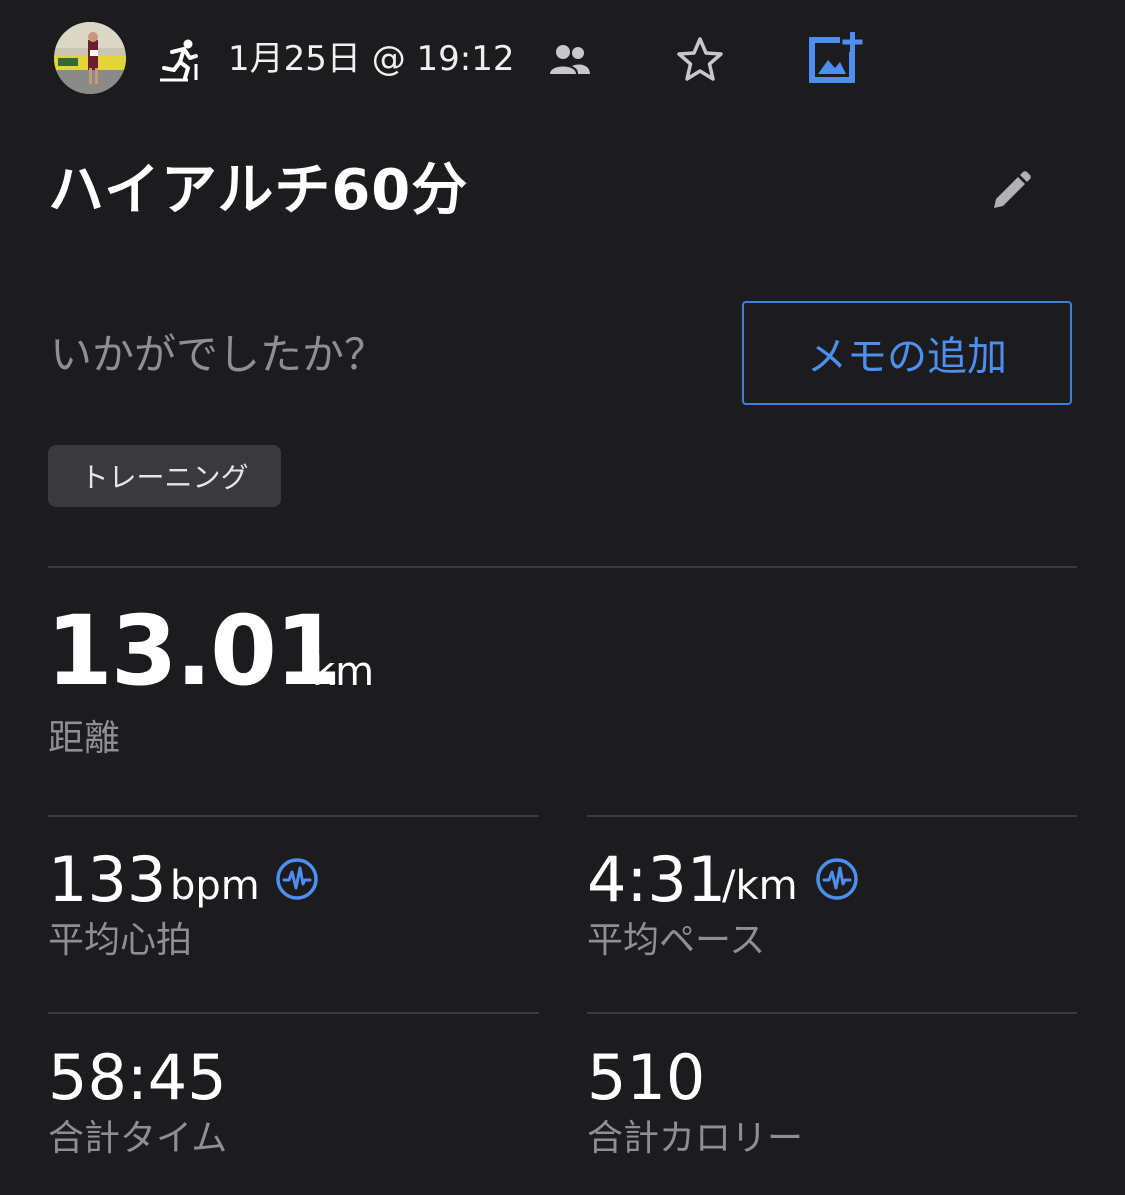 The width and height of the screenshot is (1125, 1195). Describe the element at coordinates (215, 886) in the screenshot. I see `avg-heart-rate-unit: bpm` at that location.